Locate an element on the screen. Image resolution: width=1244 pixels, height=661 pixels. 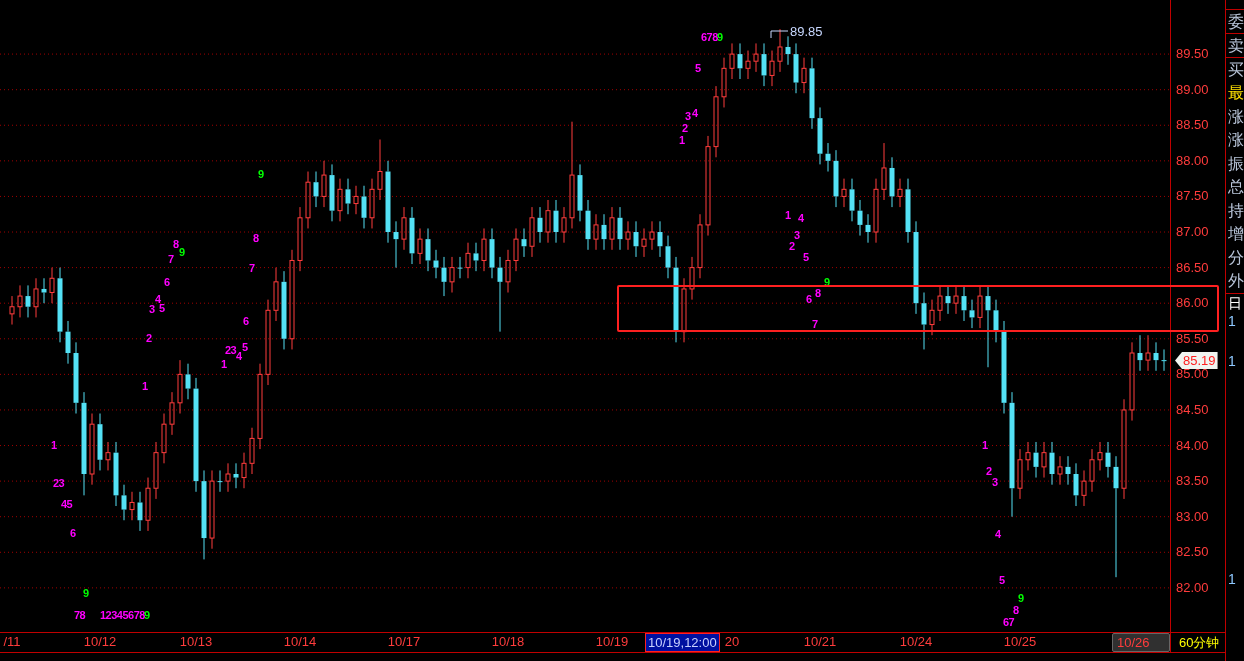
price-tick: 88.00 is located at coordinates (1192, 160).